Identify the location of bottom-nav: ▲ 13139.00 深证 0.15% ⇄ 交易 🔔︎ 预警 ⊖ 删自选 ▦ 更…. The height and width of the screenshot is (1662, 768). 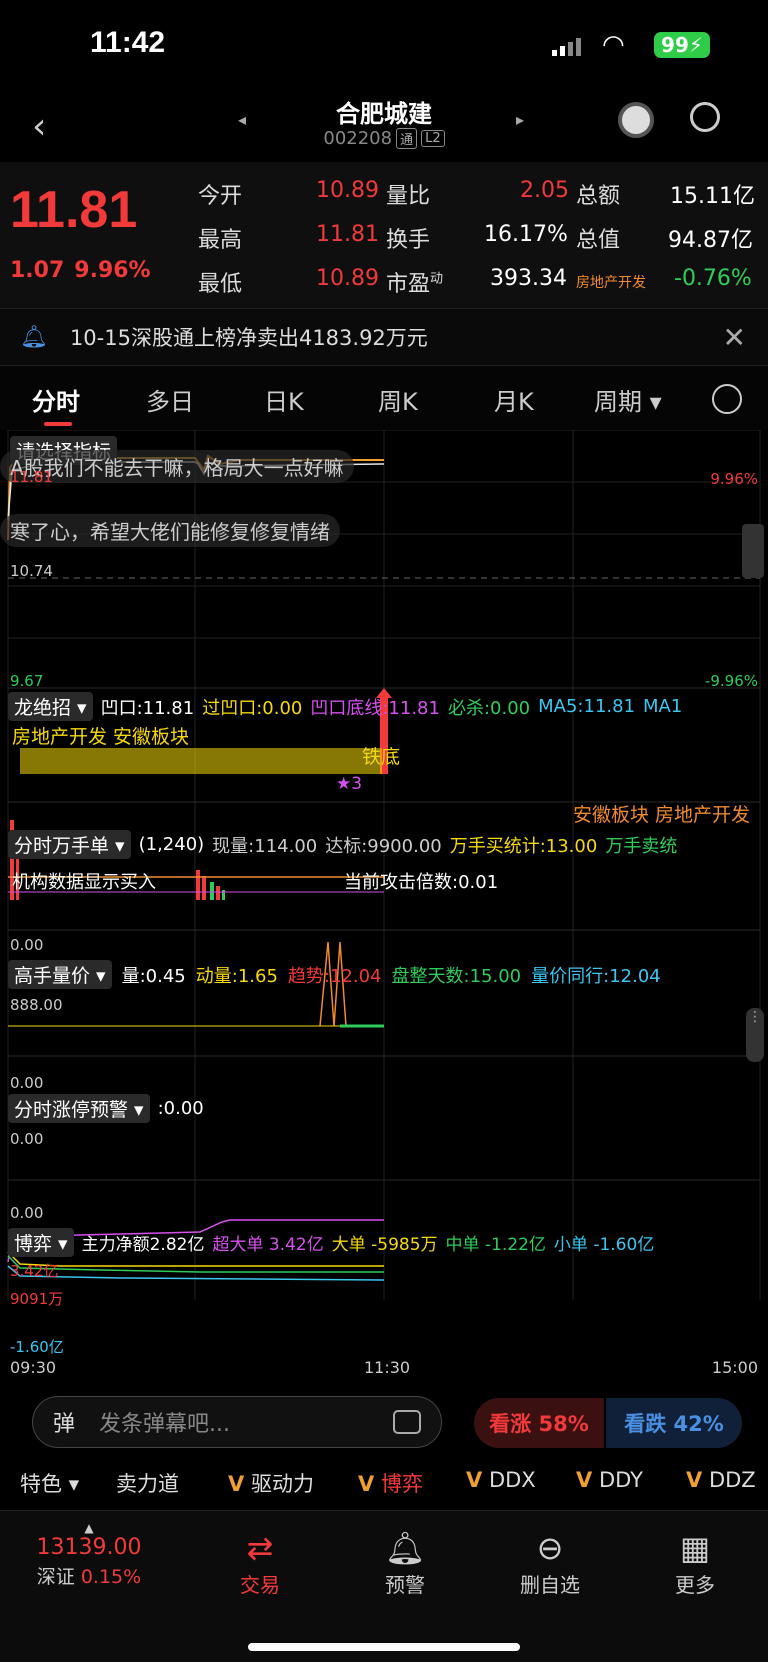
(384, 1586).